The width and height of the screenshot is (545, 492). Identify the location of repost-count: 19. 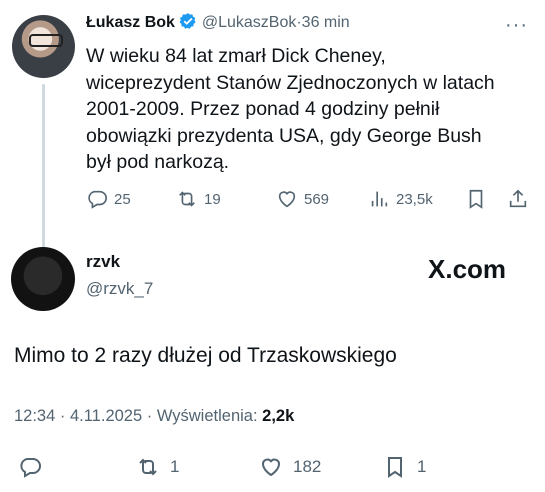
(212, 199).